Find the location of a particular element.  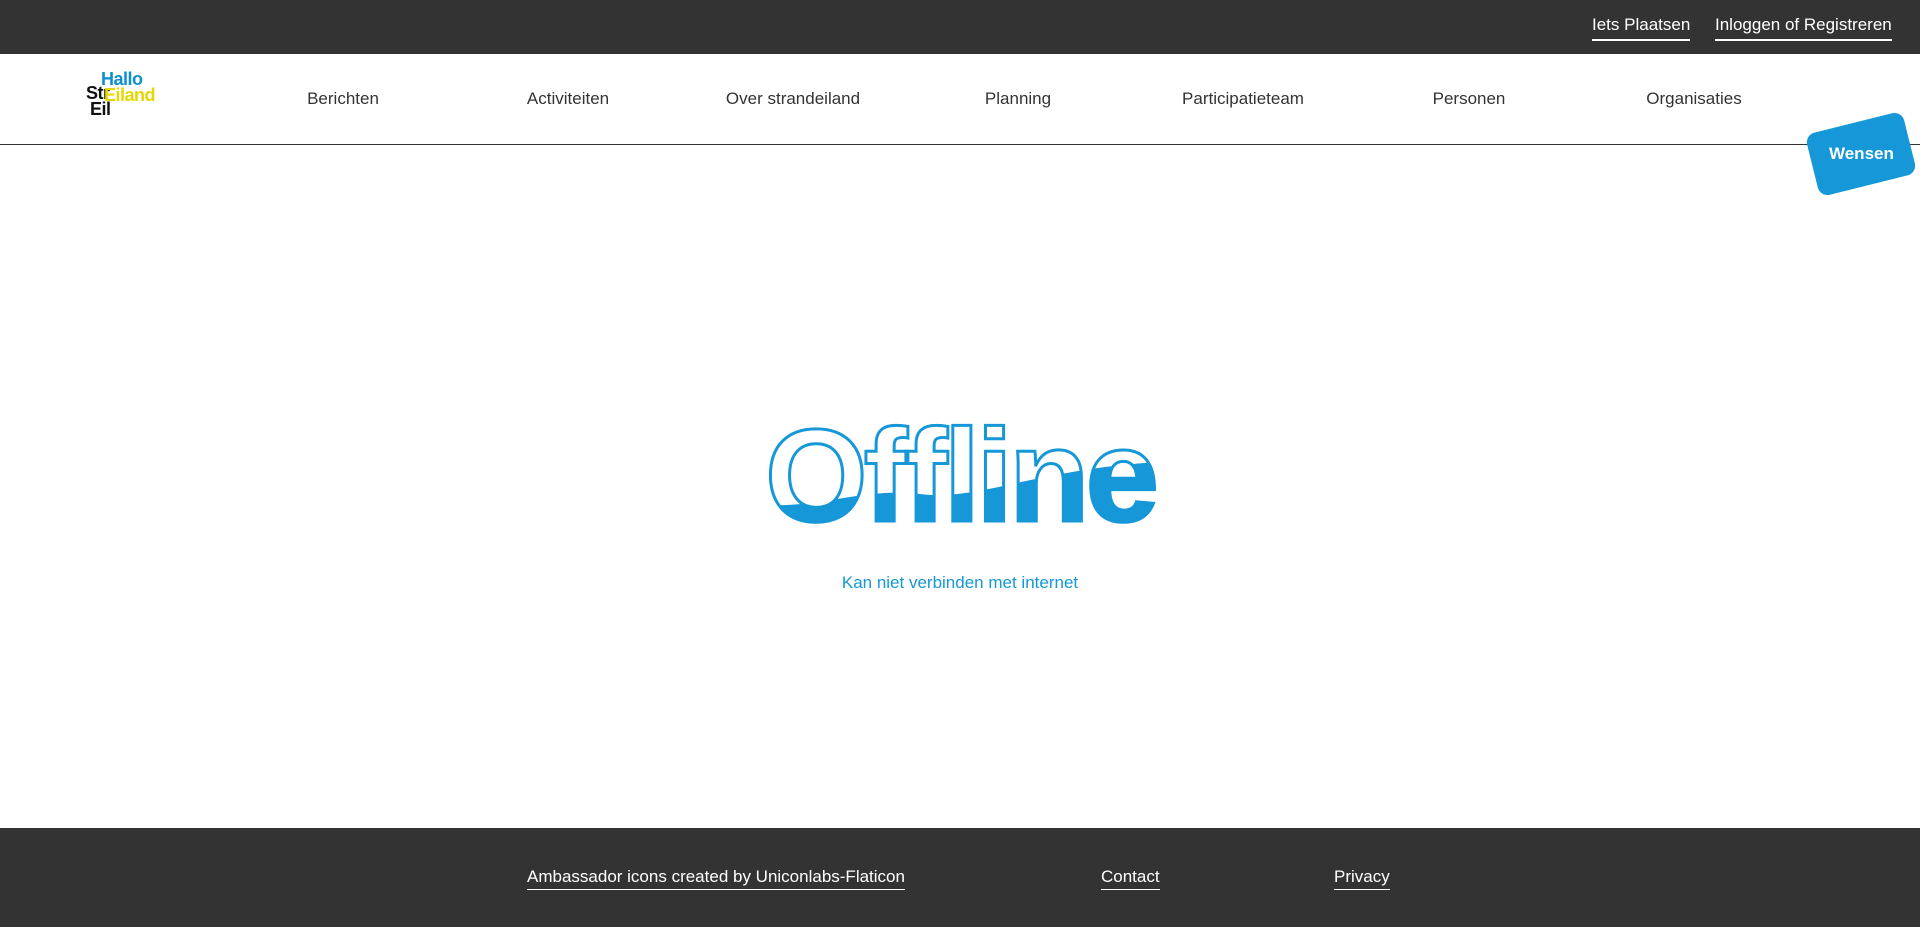

nav-item-berichten: Berichten is located at coordinates (343, 99).